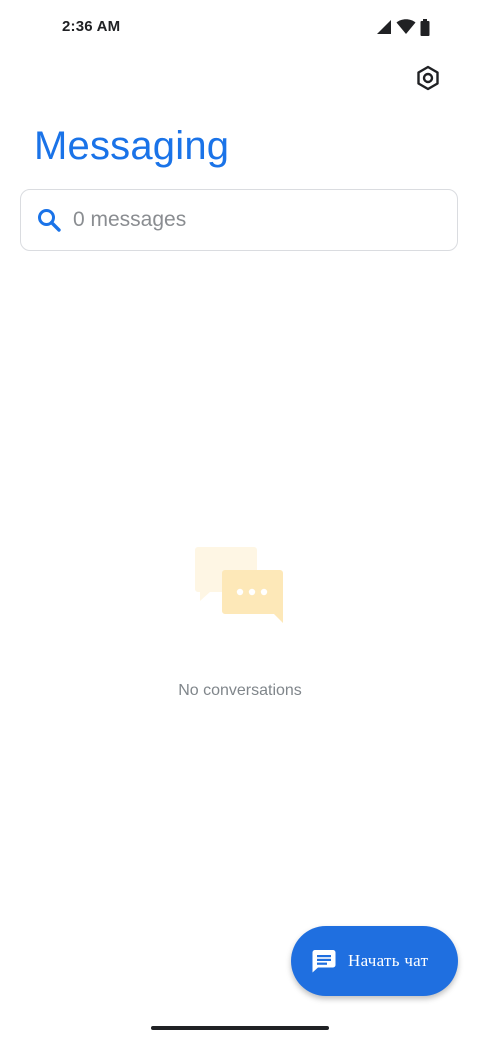 This screenshot has height=1040, width=480. I want to click on battery-icon, so click(425, 27).